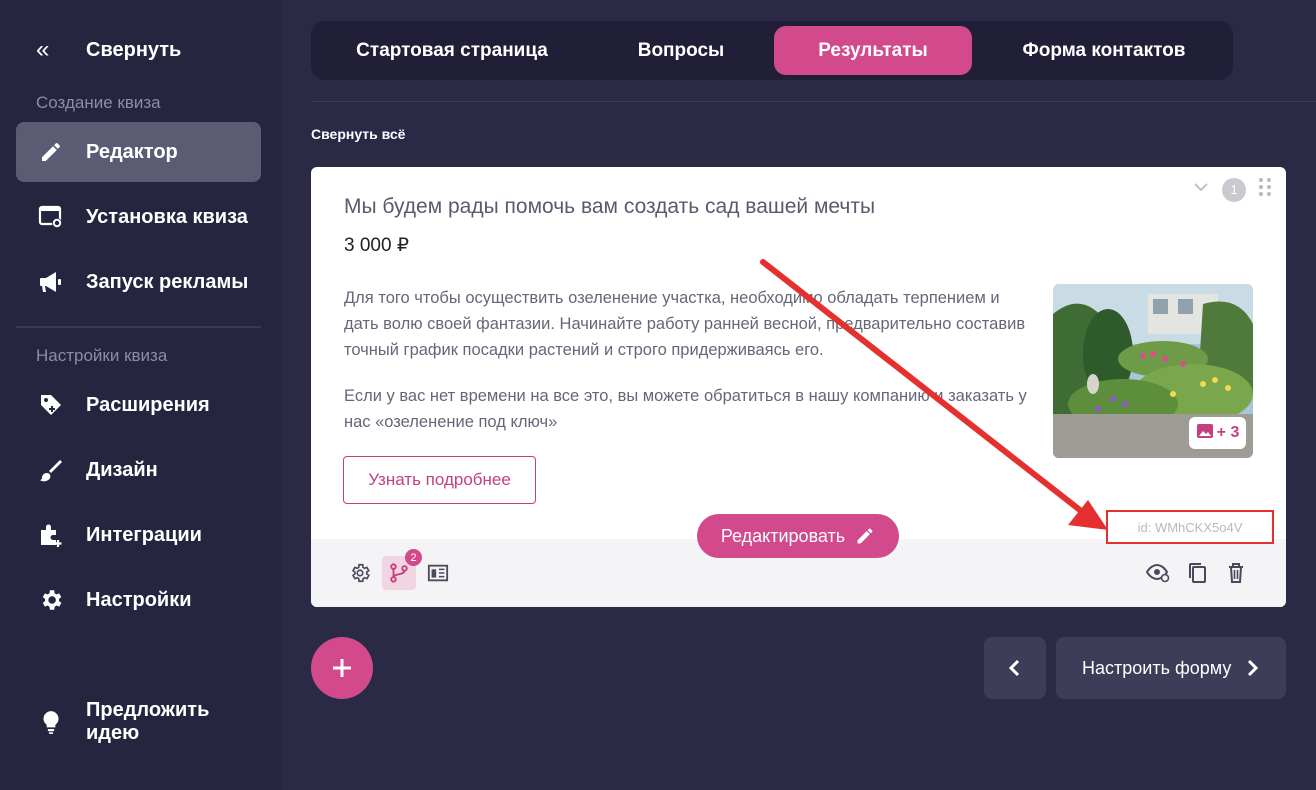 This screenshot has width=1316, height=790. Describe the element at coordinates (167, 216) in the screenshot. I see `sidebar-item-label: Установка квиза` at that location.